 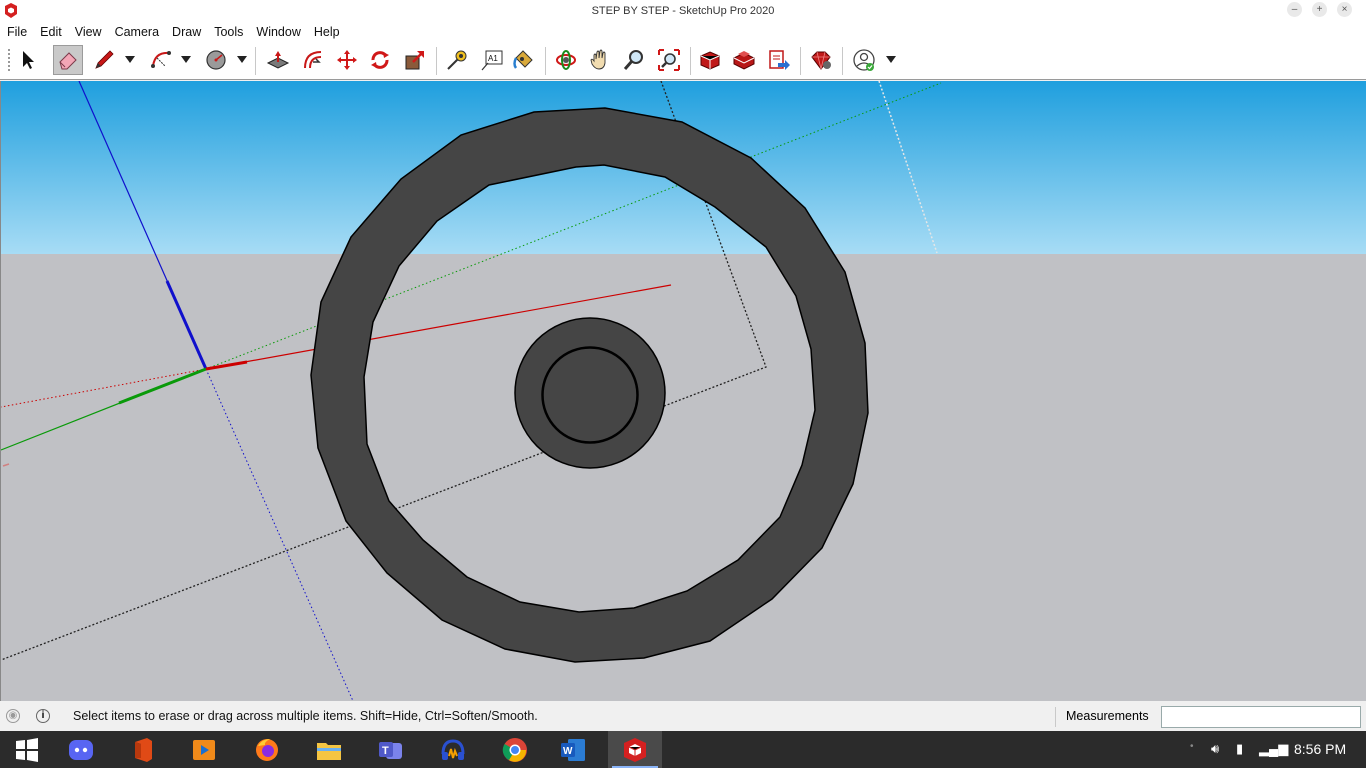 I want to click on zoom-tool-button, so click(x=634, y=60).